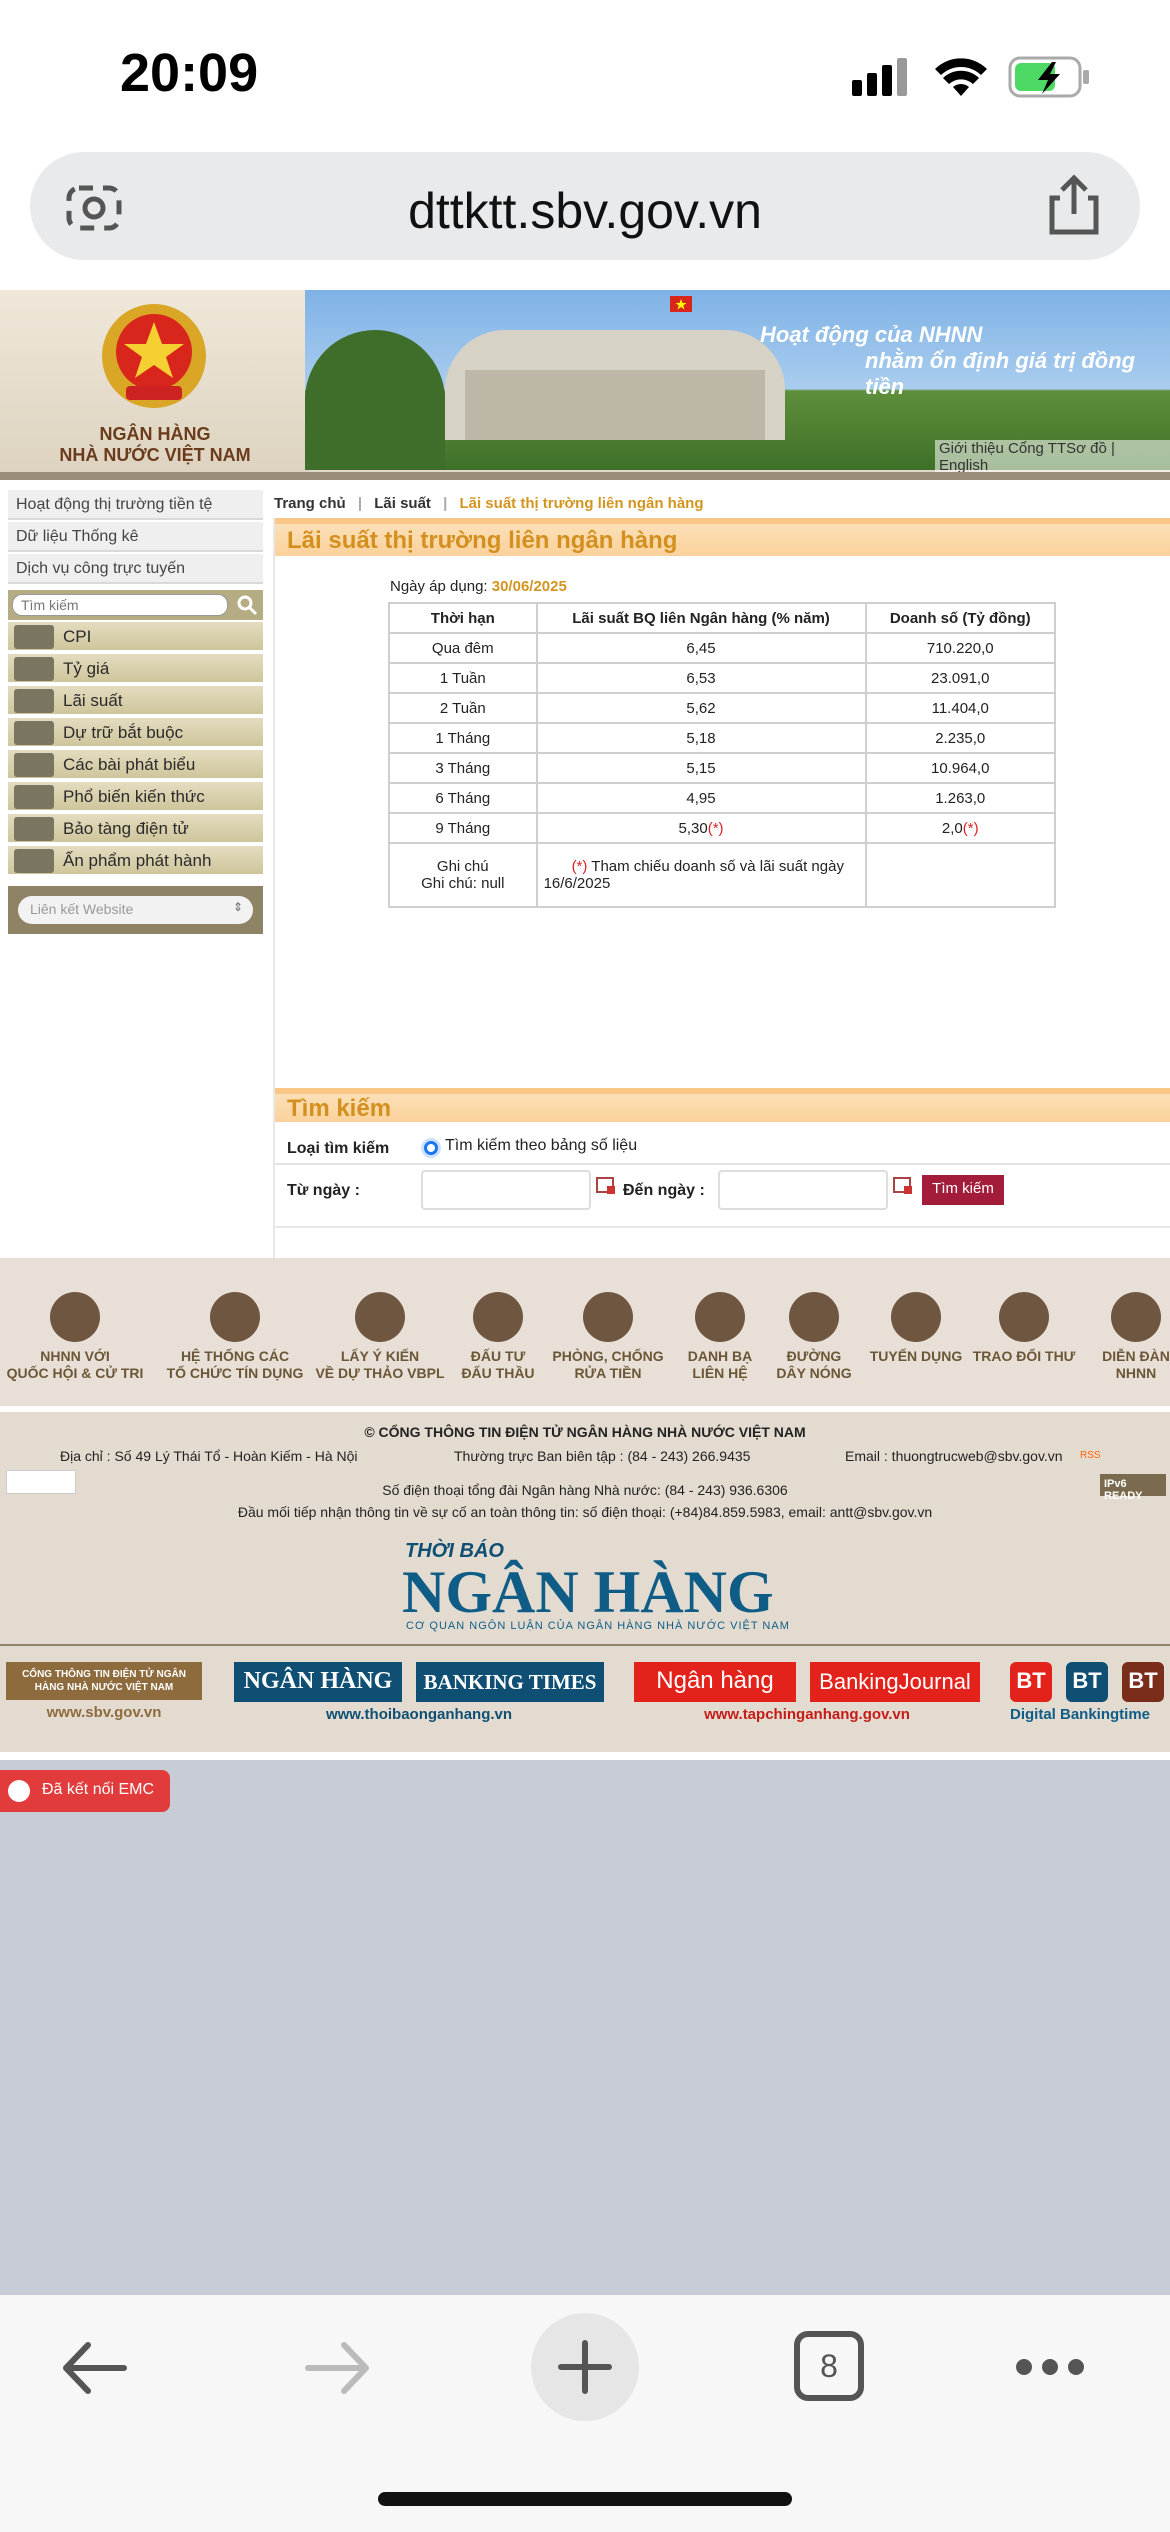  I want to click on menu-item-speeches: Các bài phát biểu, so click(135, 765).